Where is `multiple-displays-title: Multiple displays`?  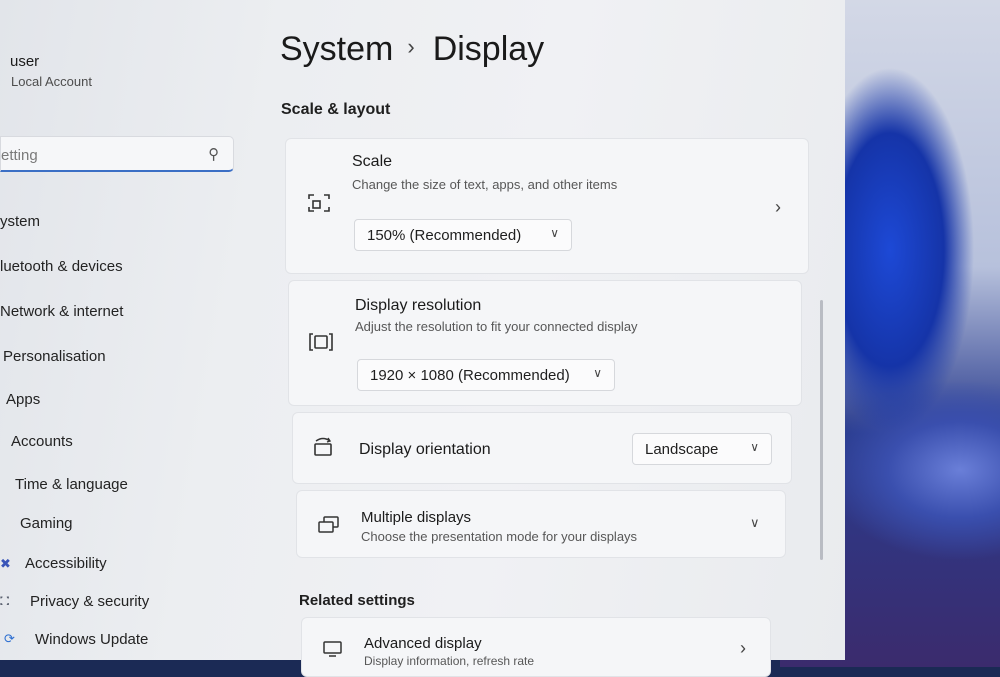
multiple-displays-title: Multiple displays is located at coordinates (416, 517).